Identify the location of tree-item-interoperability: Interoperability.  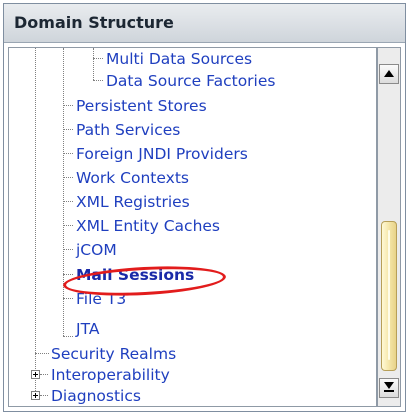
(110, 375).